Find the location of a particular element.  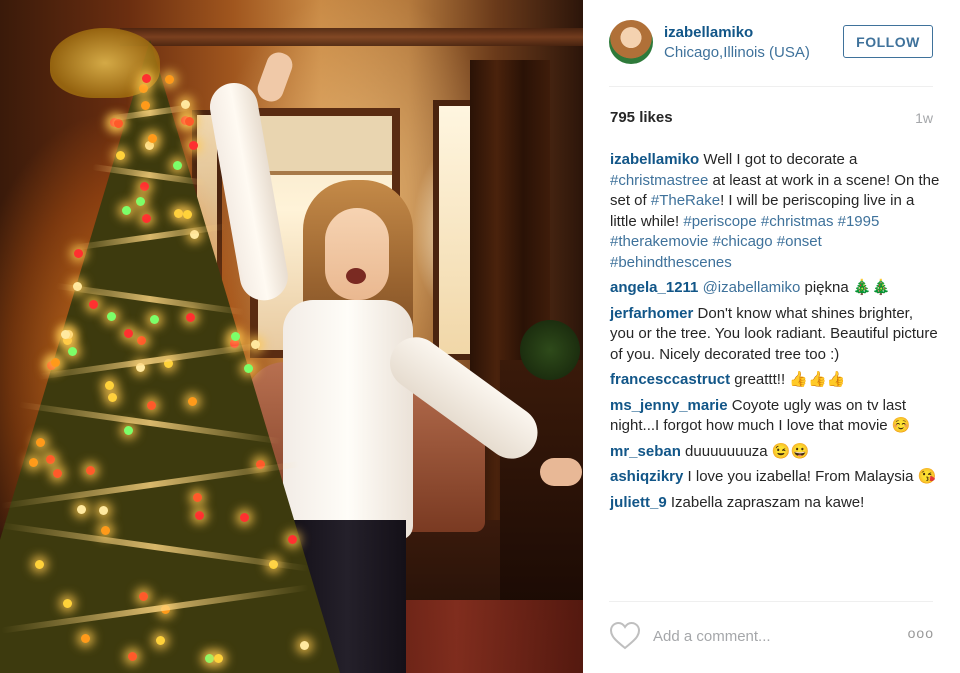

post-footer: ooo is located at coordinates (771, 637).